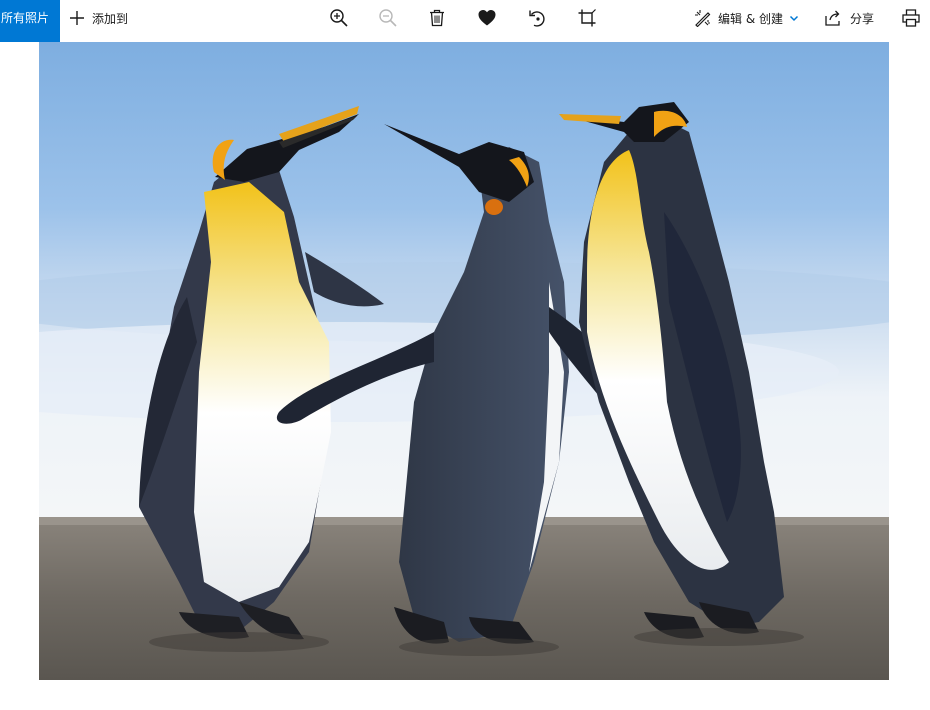  I want to click on favorite-button, so click(487, 18).